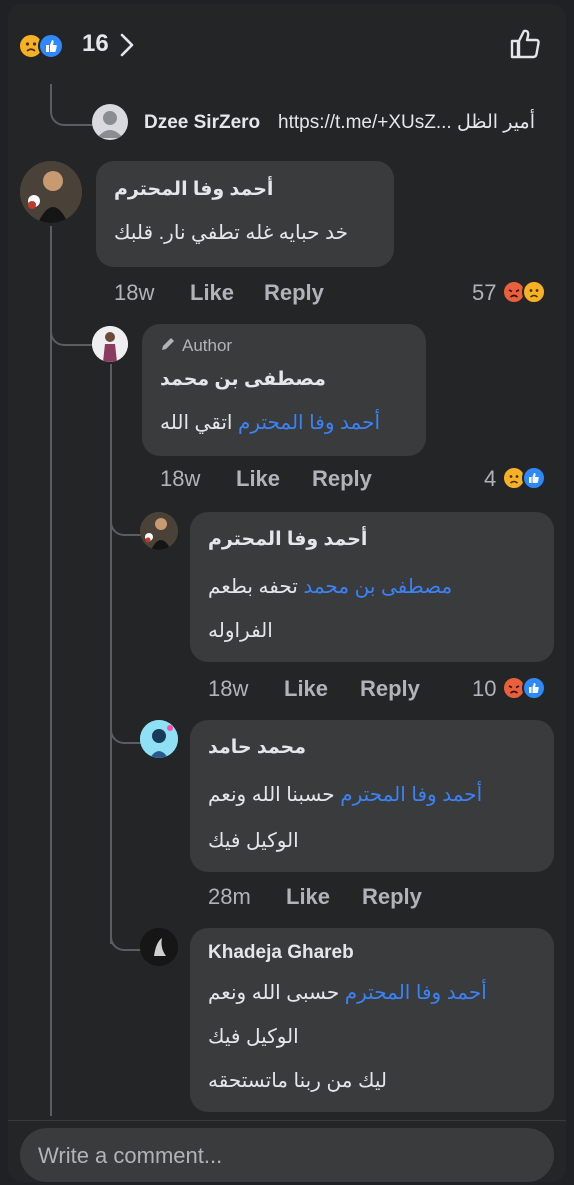  Describe the element at coordinates (406, 122) in the screenshot. I see `comment-text: https://t.me/+XUsZ... أمير الظل` at that location.